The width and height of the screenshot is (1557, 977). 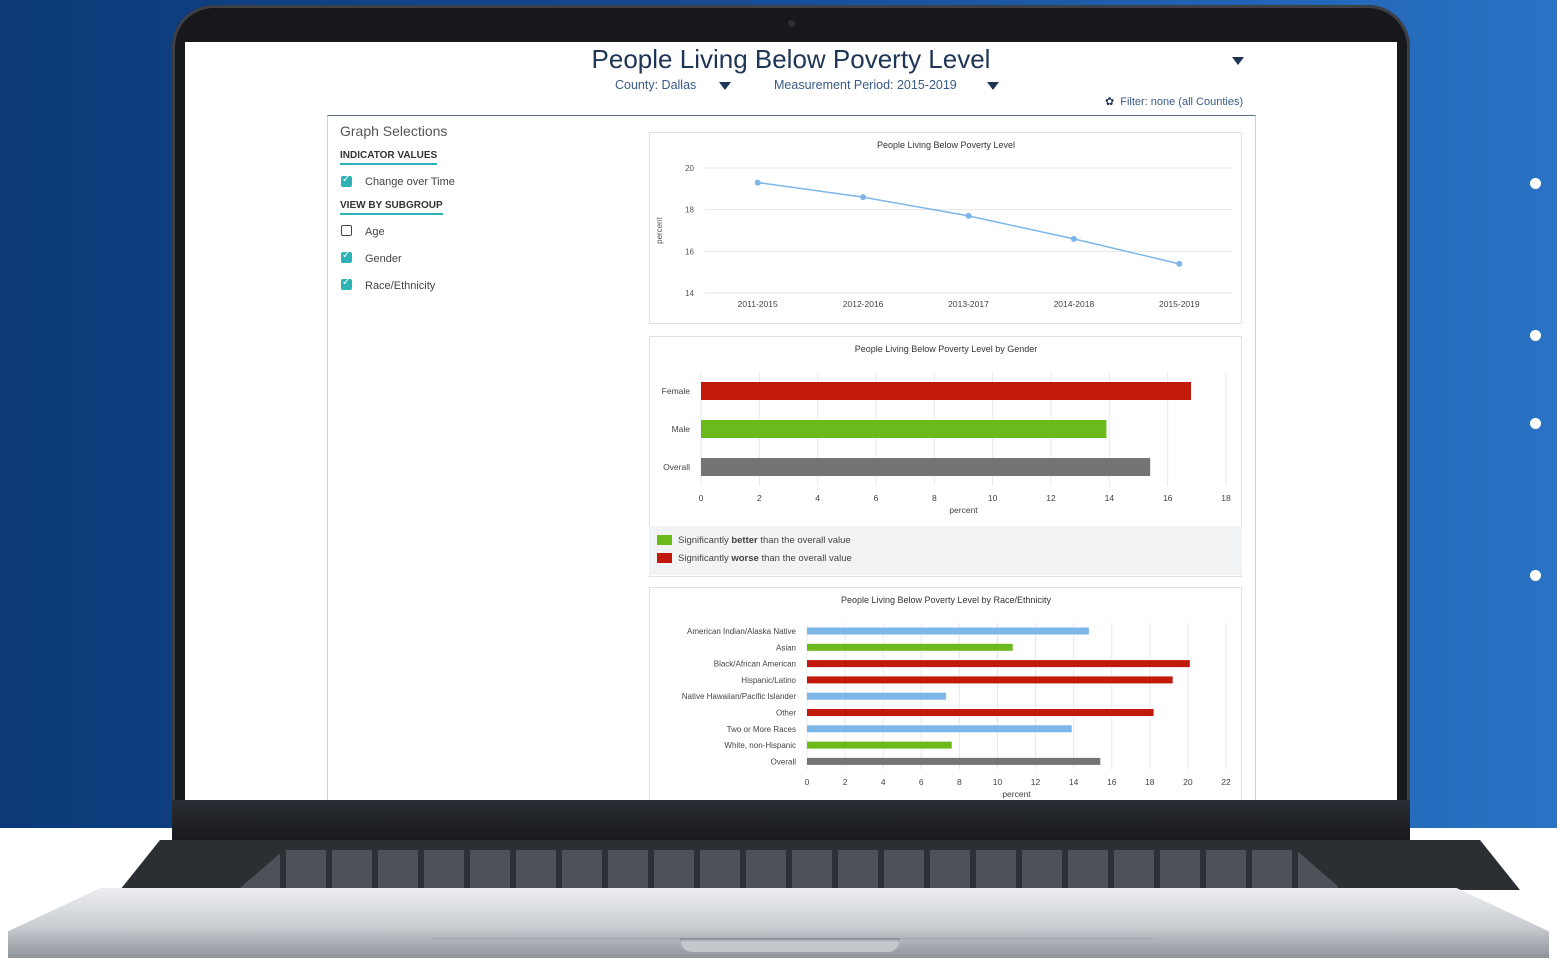 I want to click on x-tick-label: 6, so click(x=921, y=782).